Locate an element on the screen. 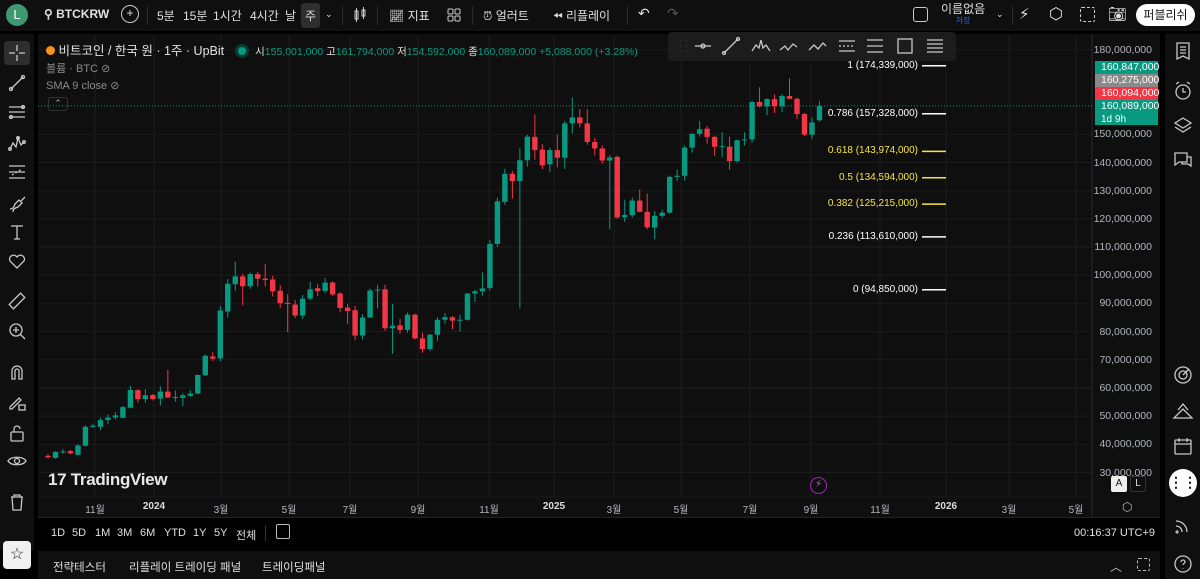 The width and height of the screenshot is (1200, 579). rectangle-icon is located at coordinates (905, 46).